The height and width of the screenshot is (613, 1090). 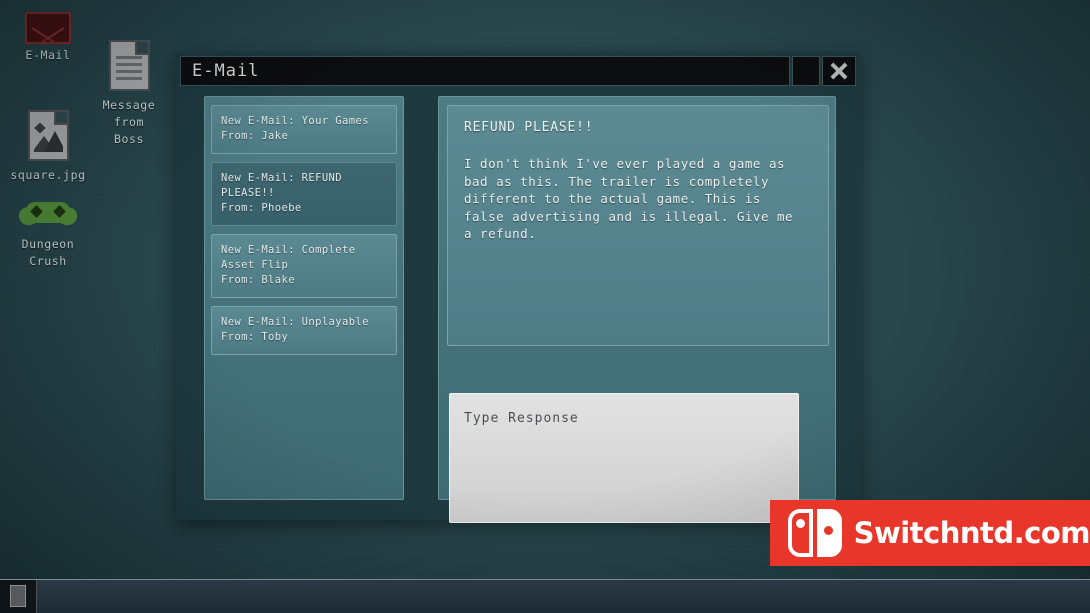 I want to click on desktop-icon-square-jpg: square.jpg, so click(x=48, y=148).